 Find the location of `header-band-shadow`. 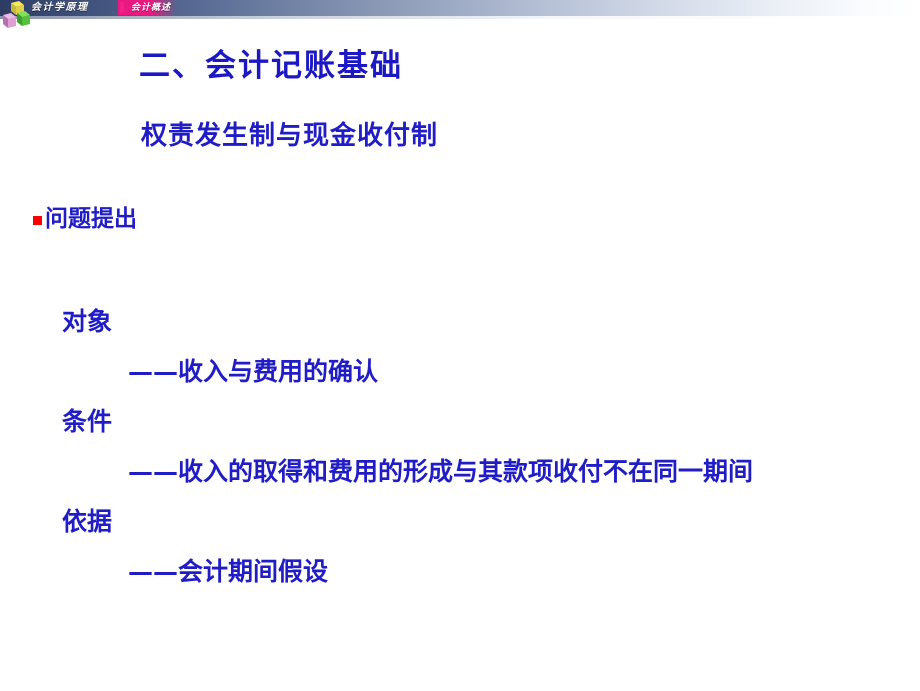

header-band-shadow is located at coordinates (460, 17).